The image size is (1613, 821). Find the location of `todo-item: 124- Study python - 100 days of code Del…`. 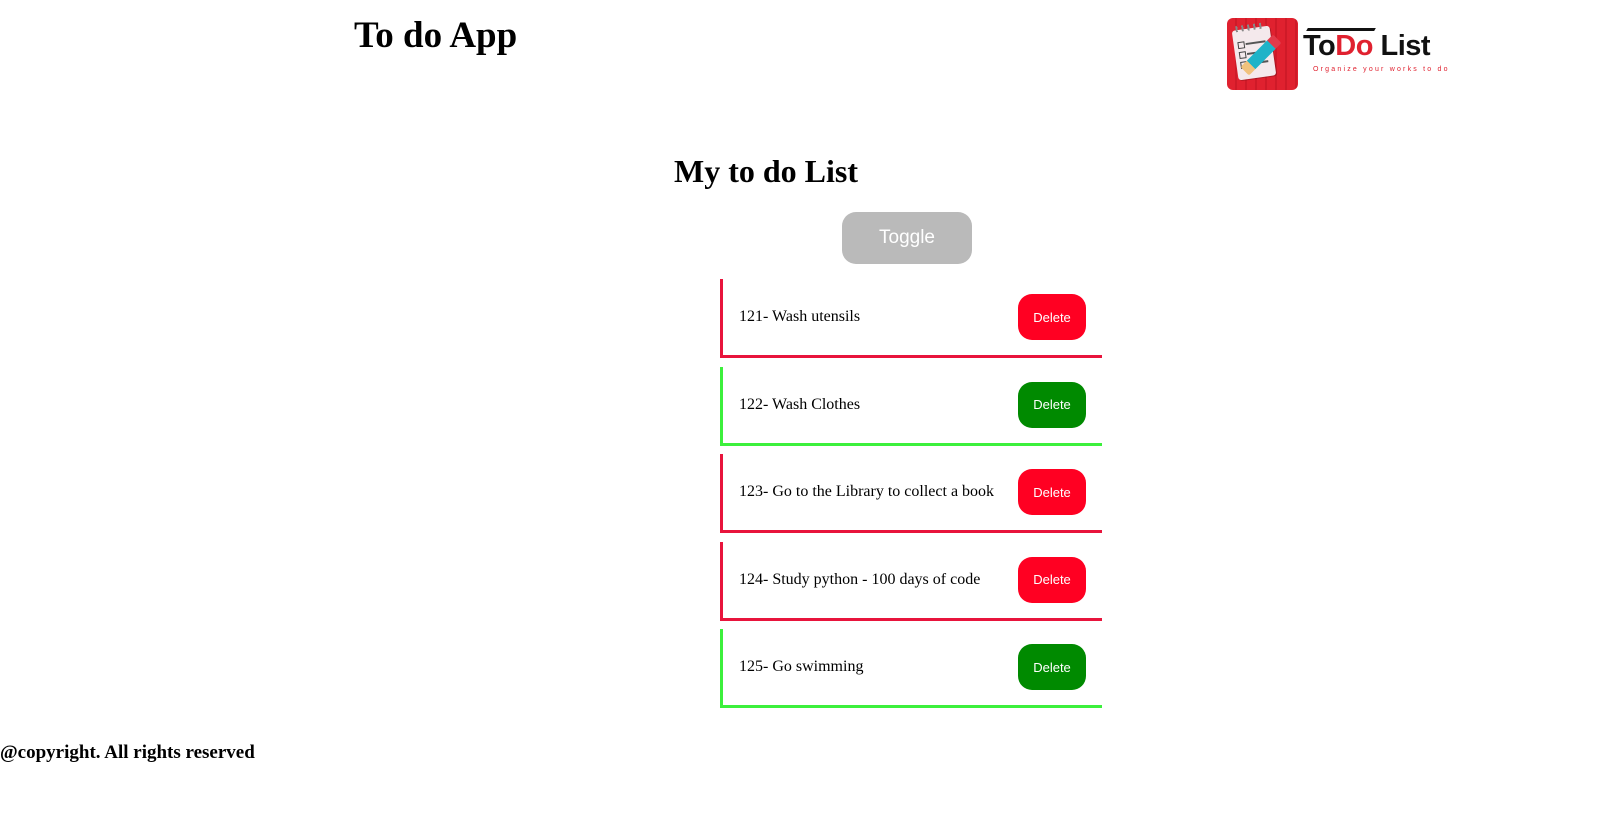

todo-item: 124- Study python - 100 days of code Del… is located at coordinates (911, 581).